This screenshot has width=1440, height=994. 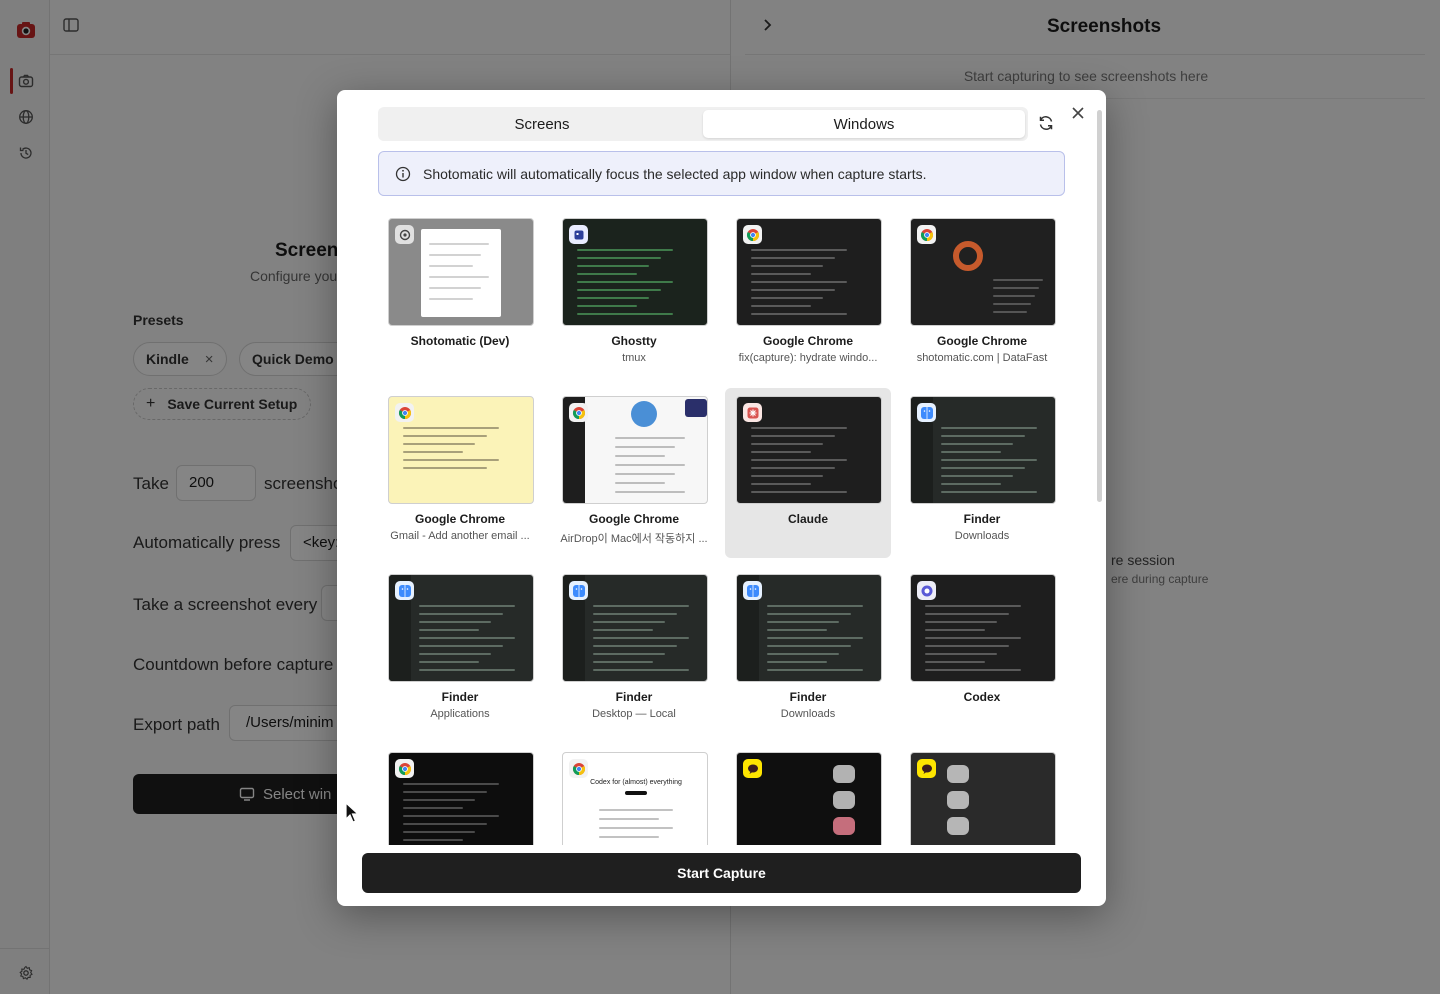 What do you see at coordinates (403, 173) in the screenshot?
I see `info-icon` at bounding box center [403, 173].